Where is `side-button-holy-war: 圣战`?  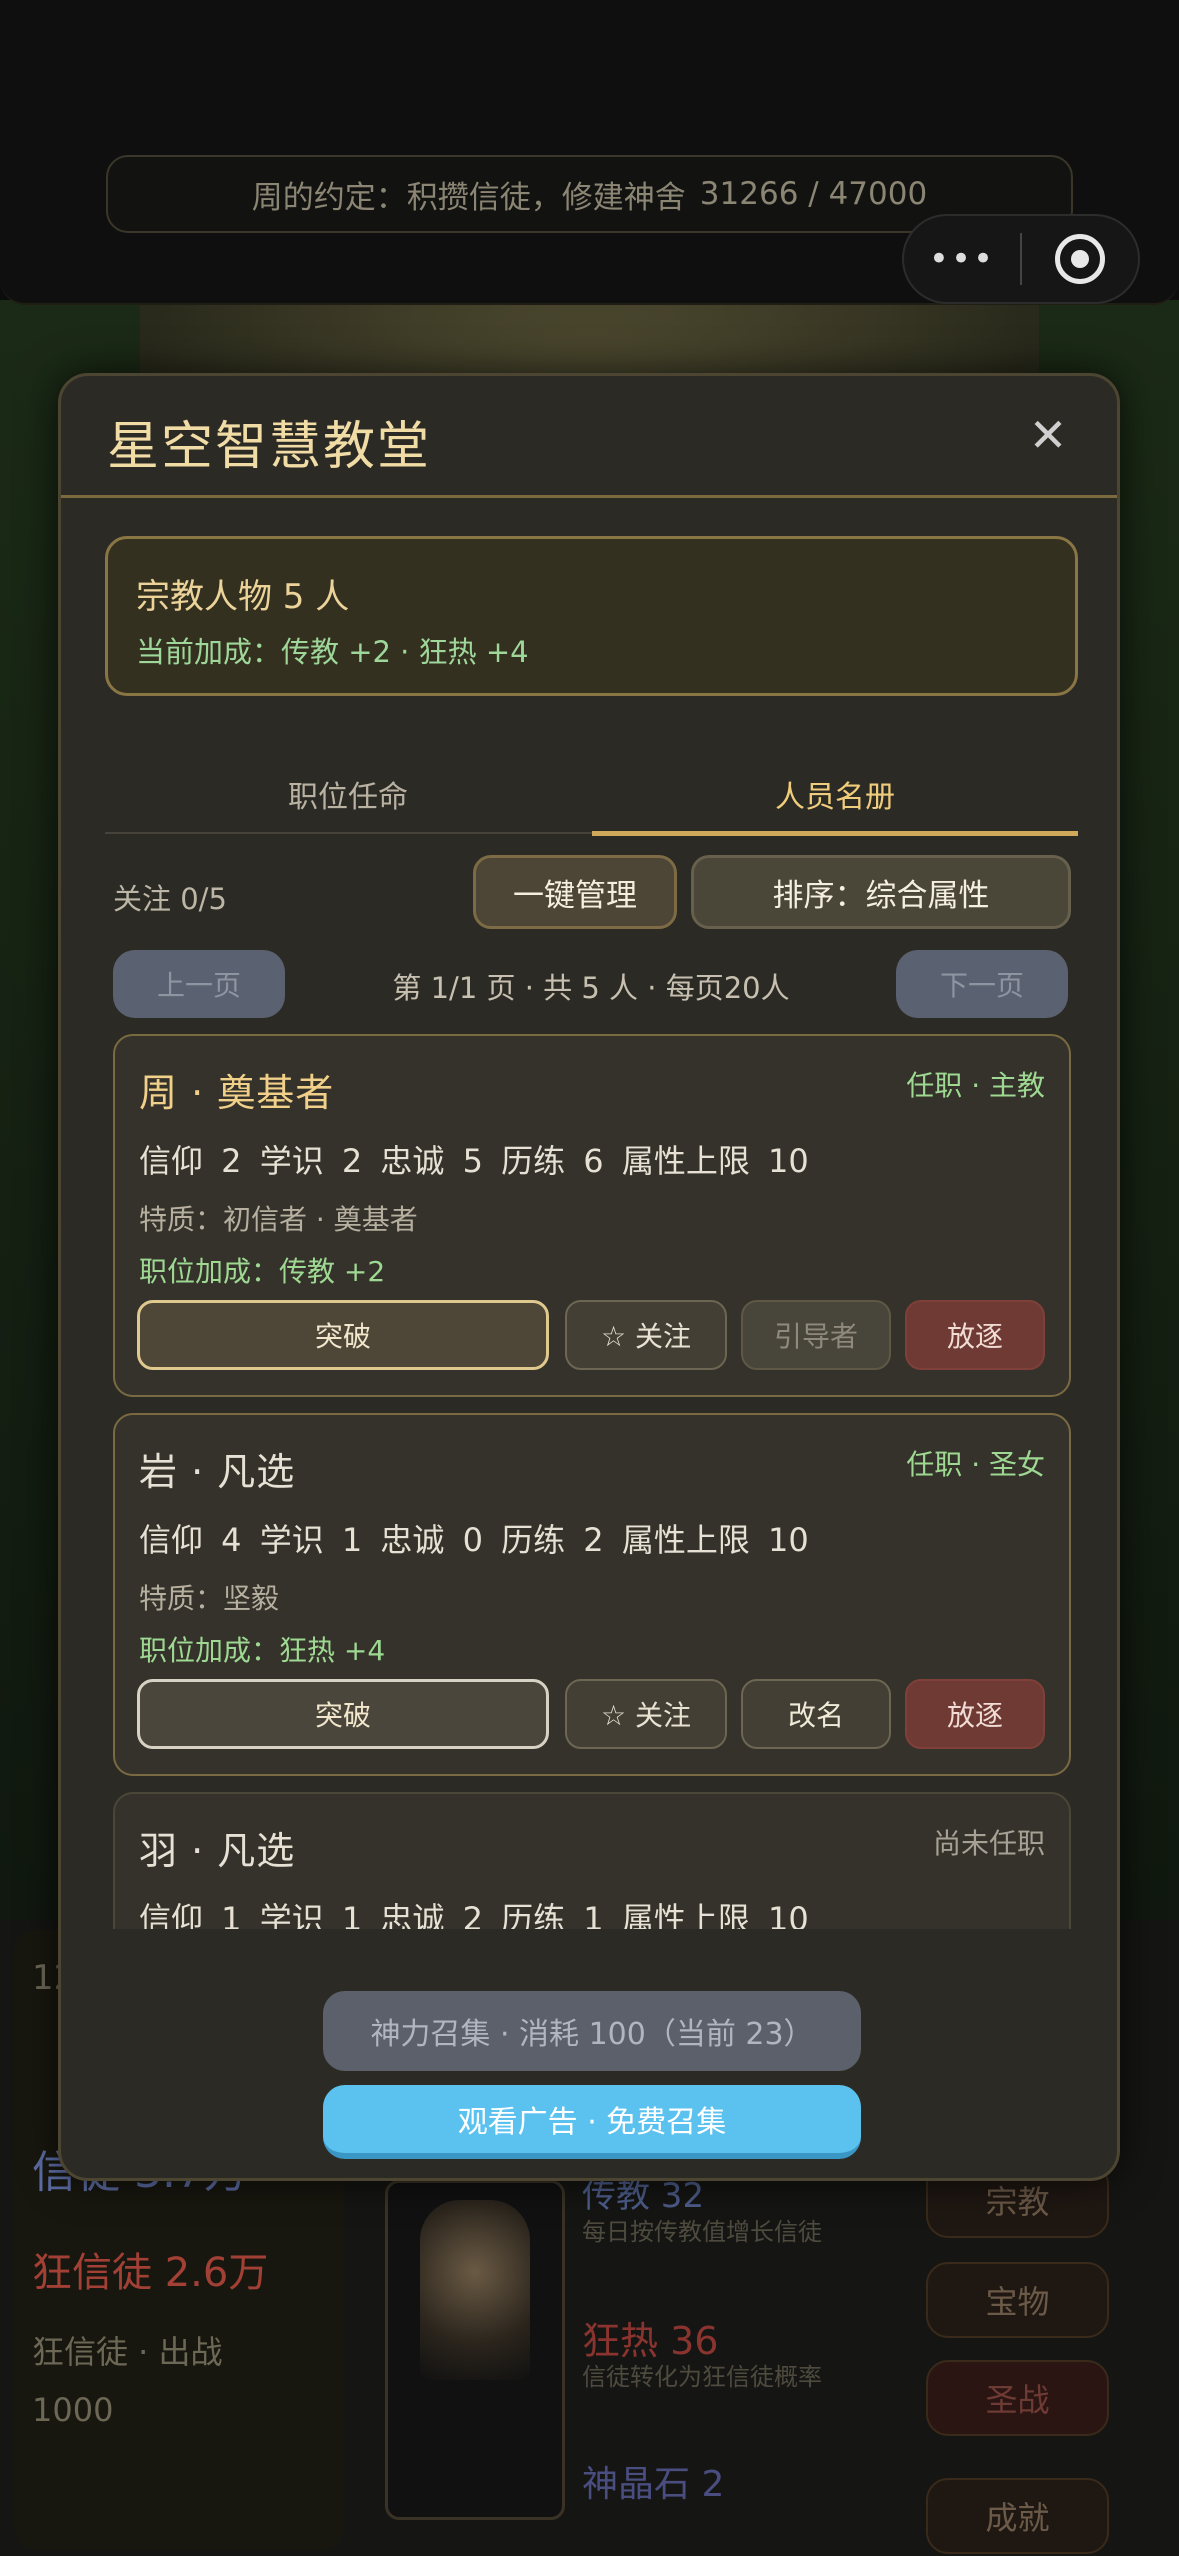 side-button-holy-war: 圣战 is located at coordinates (1017, 2398).